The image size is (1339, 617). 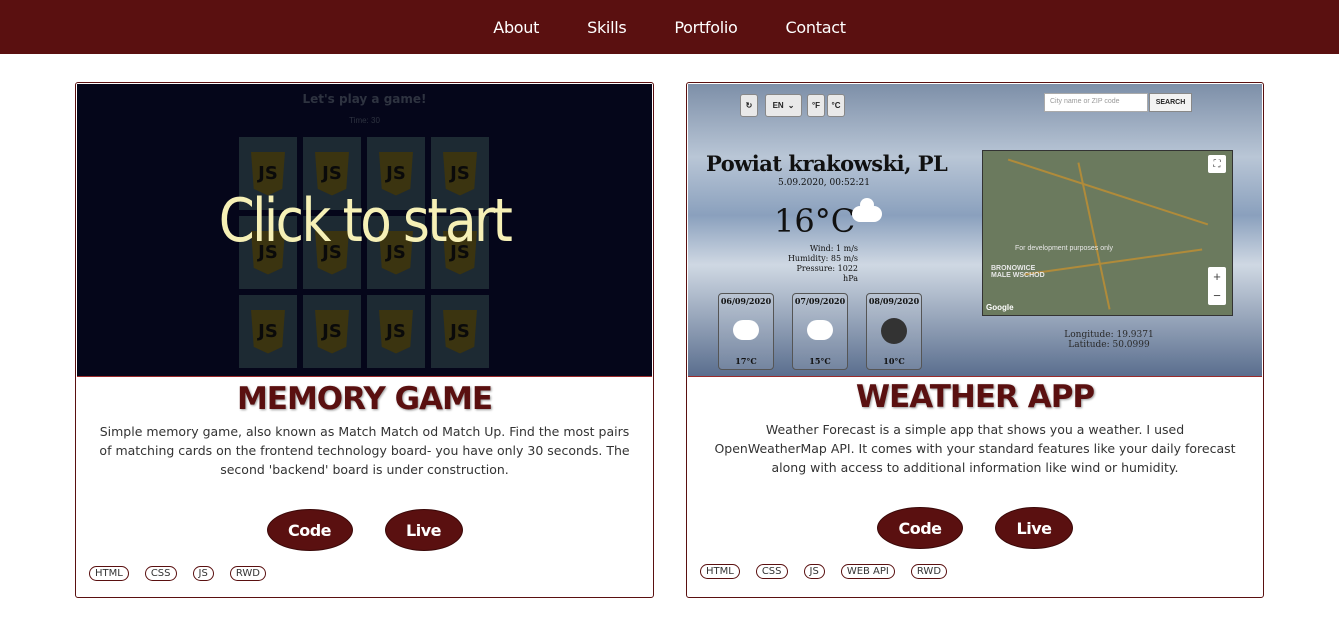 I want to click on forecast-day: 08/09/2020 10°C, so click(x=894, y=331).